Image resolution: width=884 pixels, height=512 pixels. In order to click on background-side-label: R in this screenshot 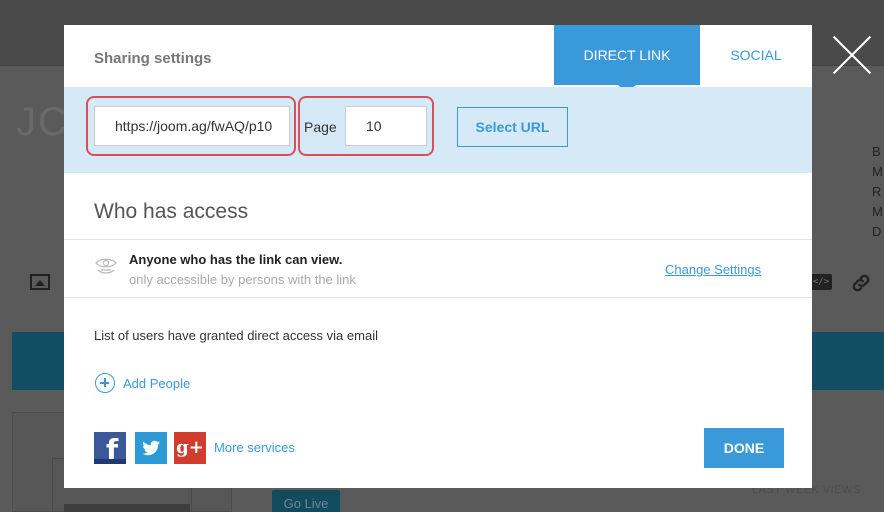, I will do `click(877, 191)`.